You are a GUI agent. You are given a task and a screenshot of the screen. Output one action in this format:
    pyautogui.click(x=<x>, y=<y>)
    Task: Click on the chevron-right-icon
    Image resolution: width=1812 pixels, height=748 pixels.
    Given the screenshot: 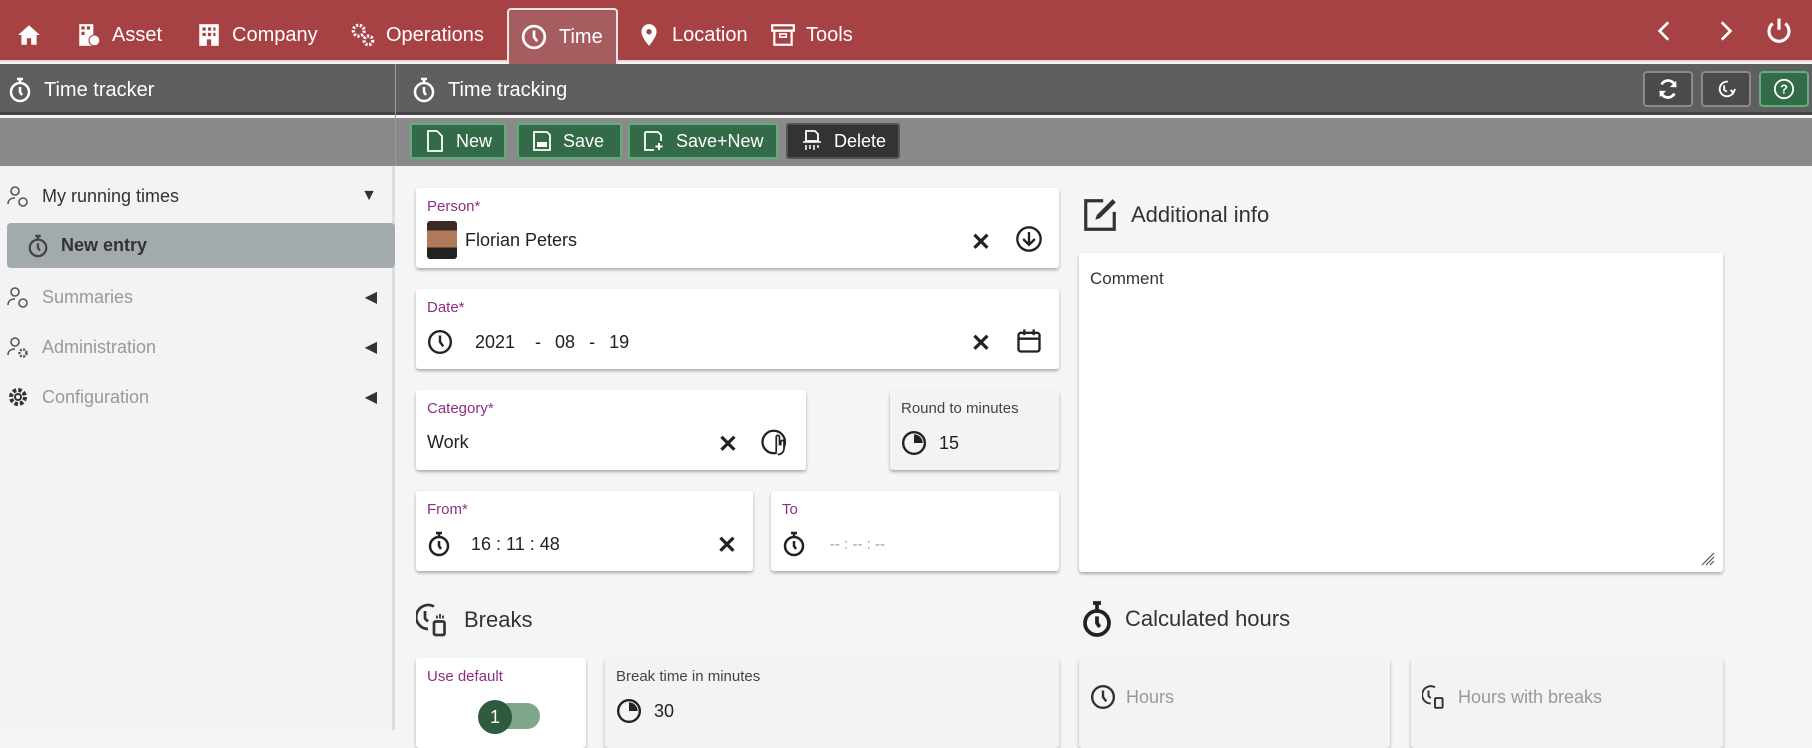 What is the action you would take?
    pyautogui.click(x=1726, y=31)
    